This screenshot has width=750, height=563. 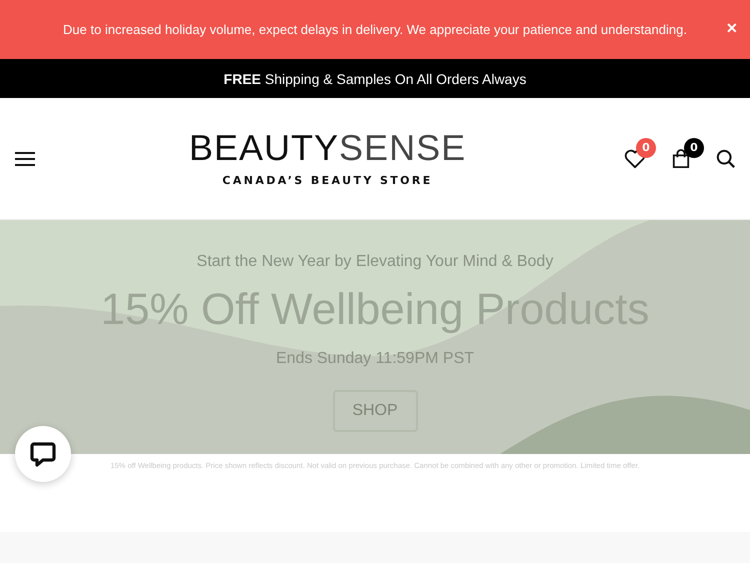 I want to click on shopping-bag-icon, so click(x=681, y=158).